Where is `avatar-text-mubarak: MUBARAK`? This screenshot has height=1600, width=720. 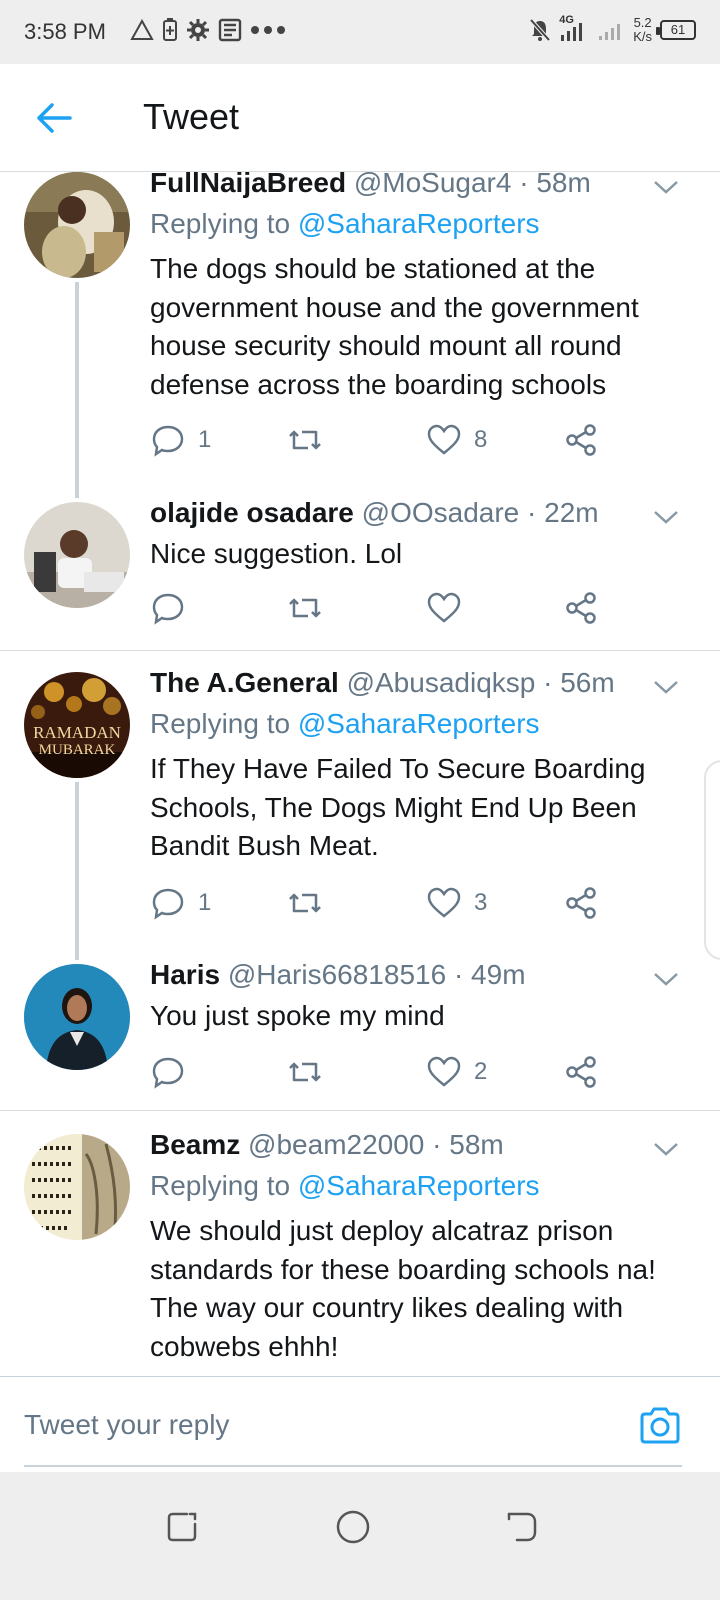
avatar-text-mubarak: MUBARAK is located at coordinates (77, 750).